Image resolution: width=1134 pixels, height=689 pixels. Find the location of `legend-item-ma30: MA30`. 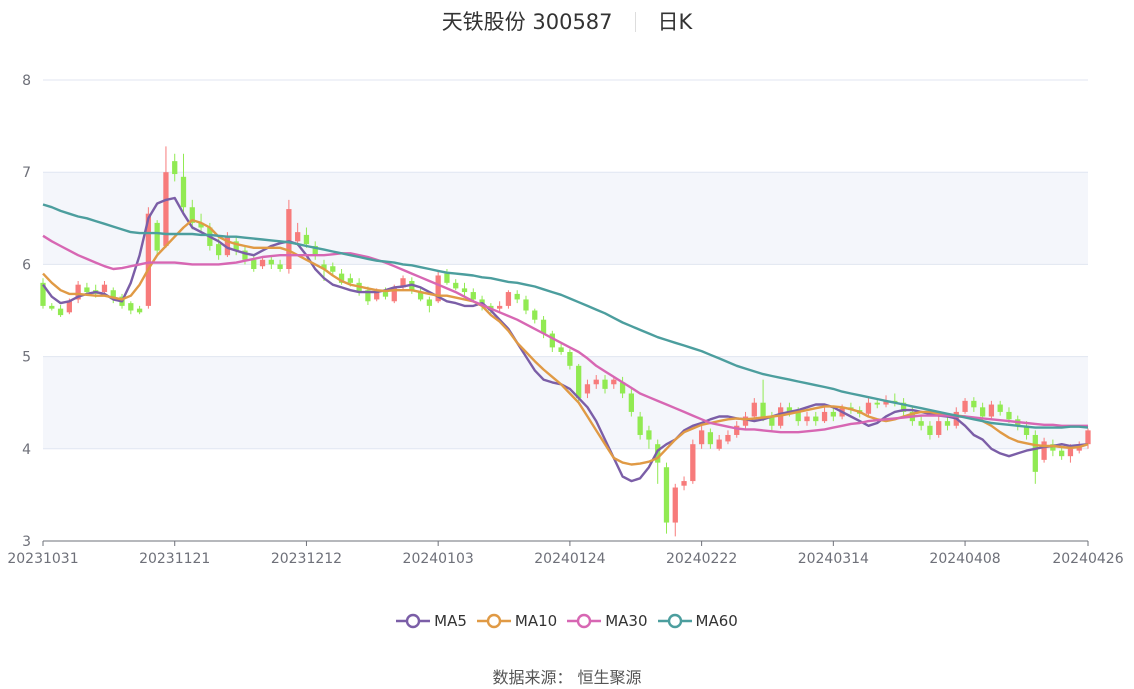

legend-item-ma30: MA30 is located at coordinates (607, 621).